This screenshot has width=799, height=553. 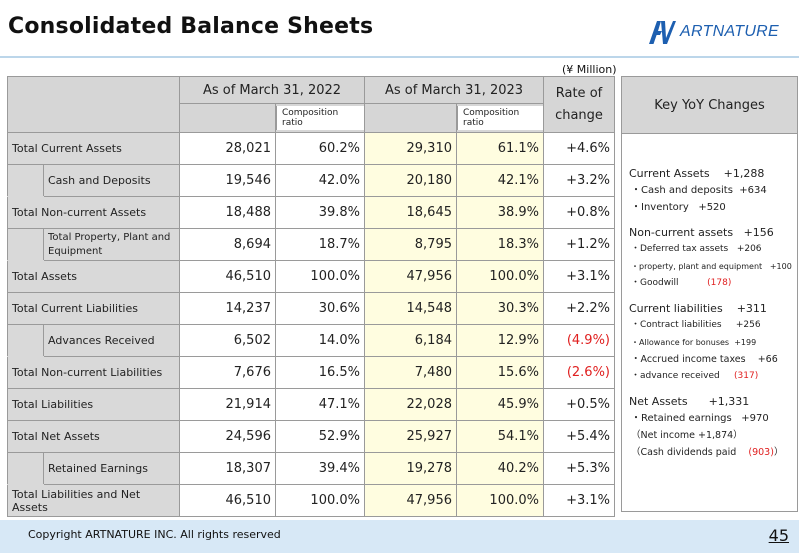 I want to click on change-accrued-income-taxes: ・Accrued income taxes +66, so click(x=713, y=359).